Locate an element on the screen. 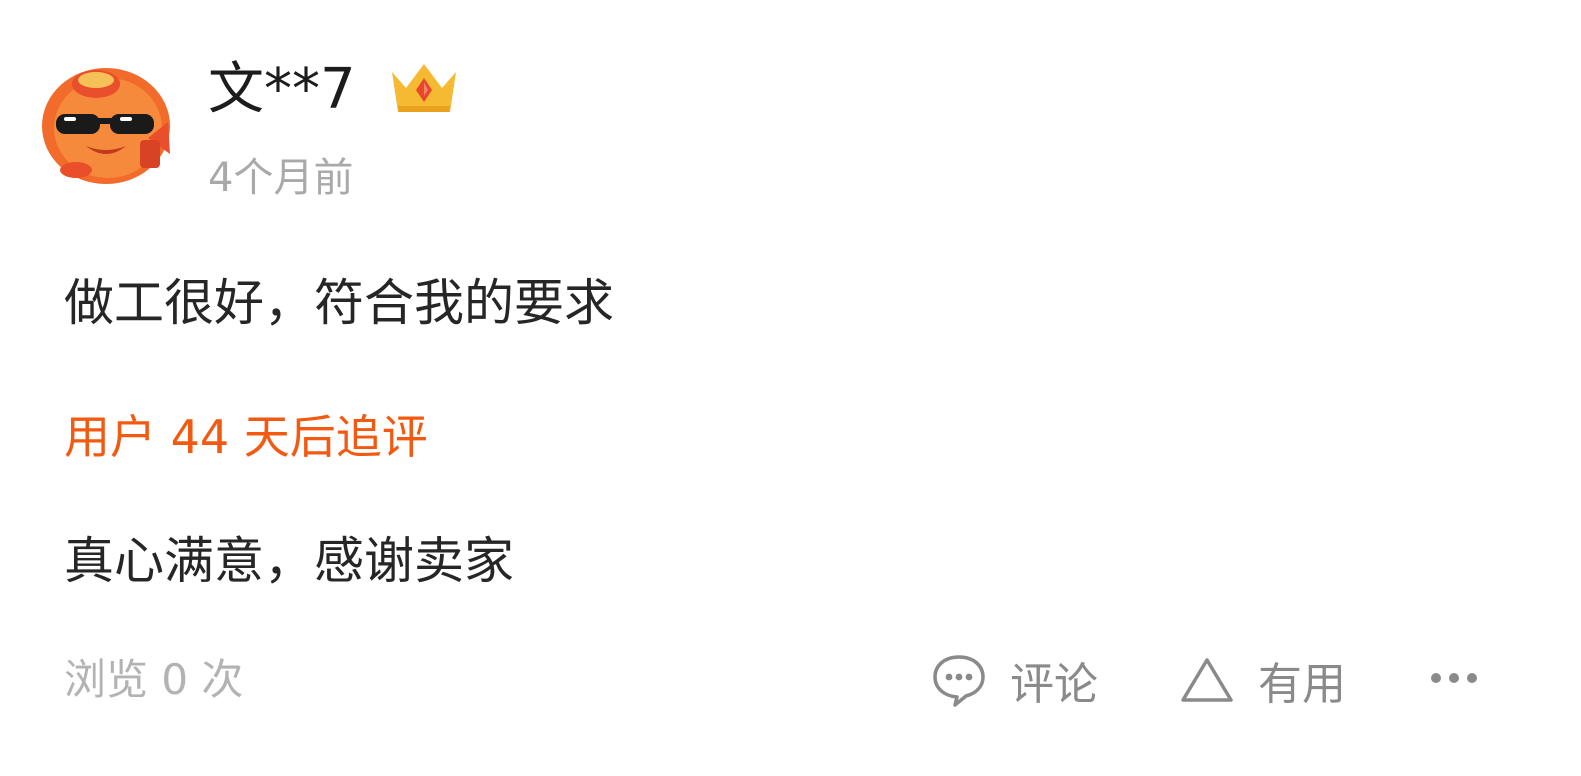 The height and width of the screenshot is (776, 1581). avatar is located at coordinates (106, 124).